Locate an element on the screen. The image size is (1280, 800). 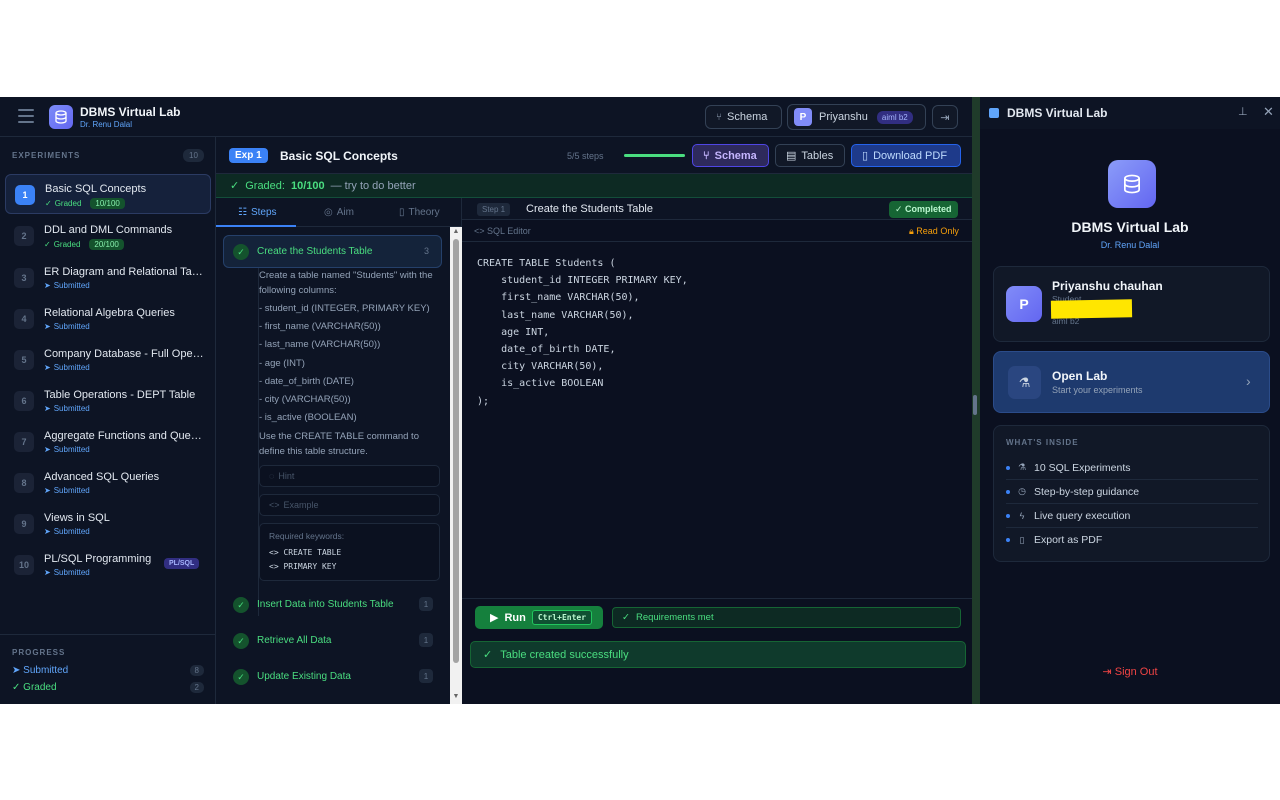
progress-submitted: ➤ Submitted 8 is located at coordinates (108, 670).